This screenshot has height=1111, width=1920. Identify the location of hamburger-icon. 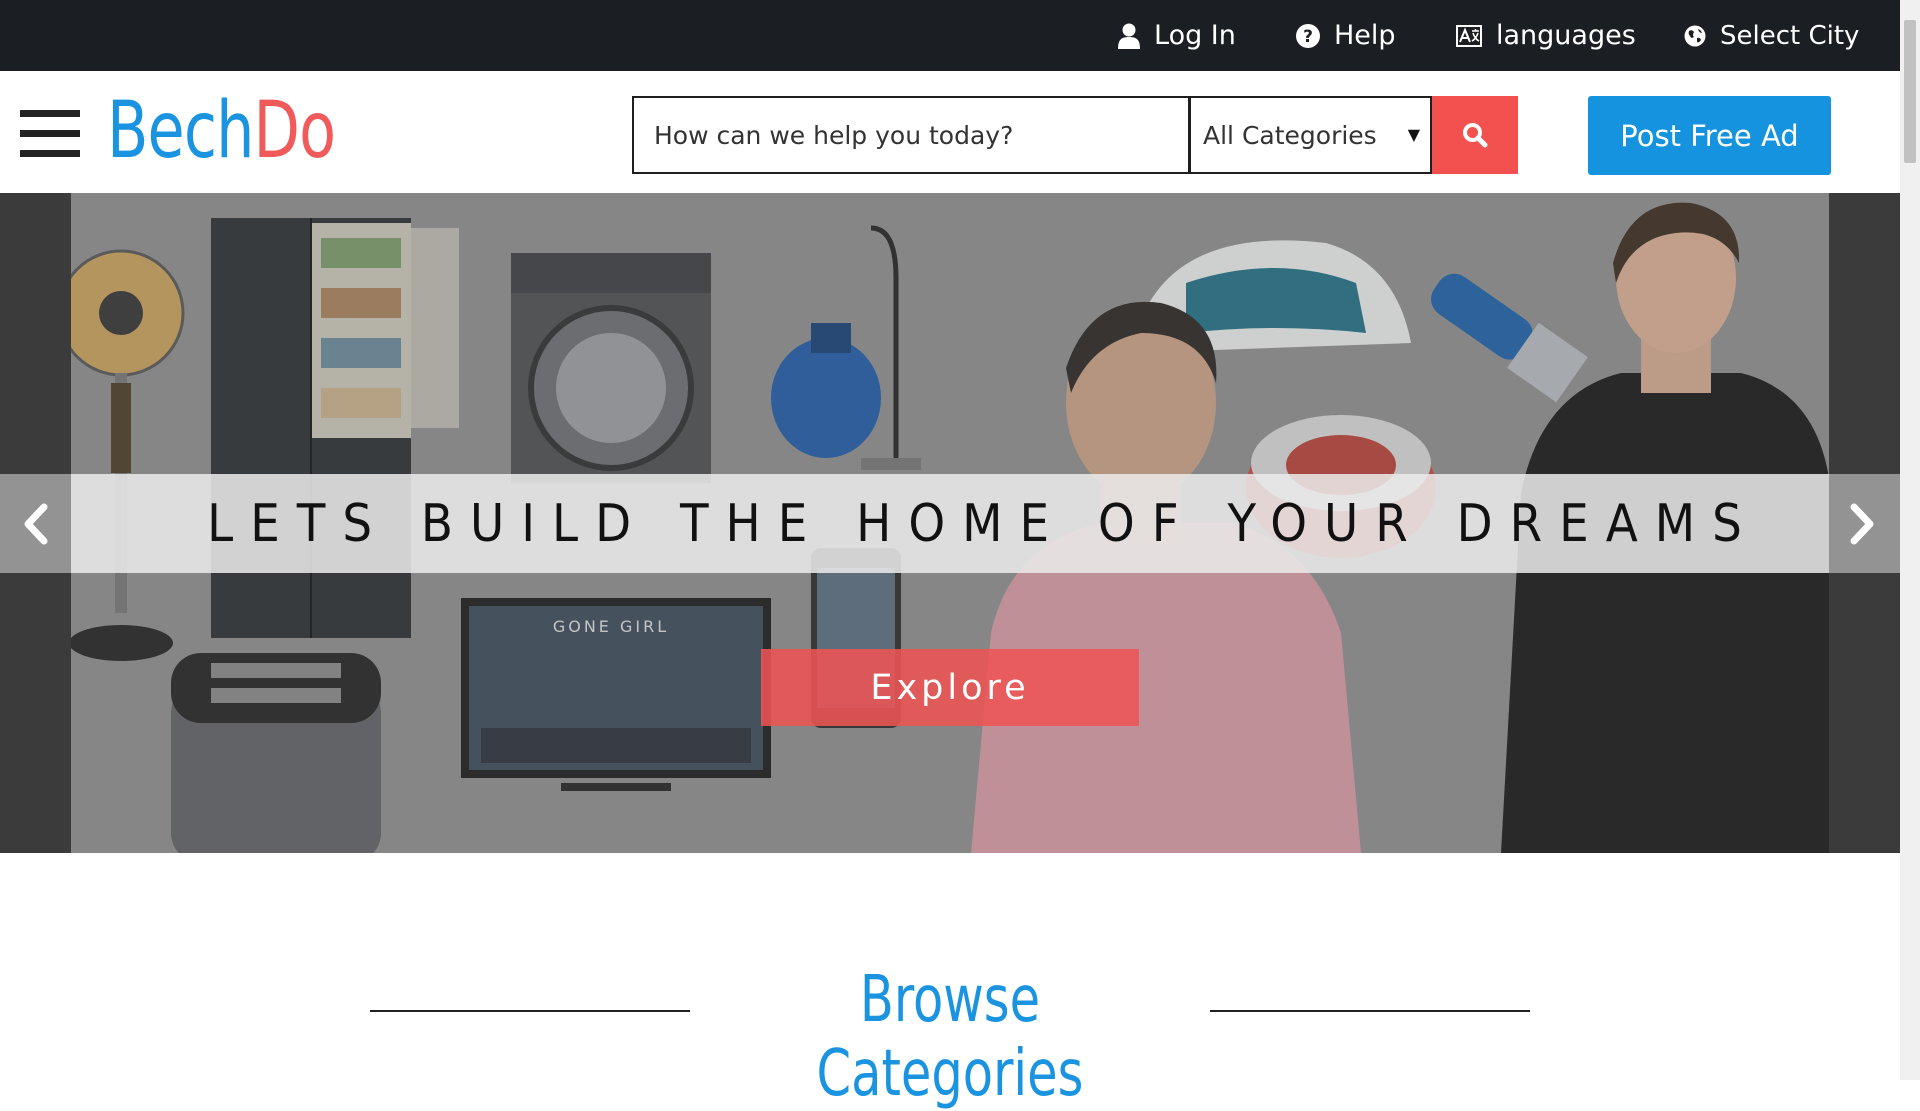
(50, 134).